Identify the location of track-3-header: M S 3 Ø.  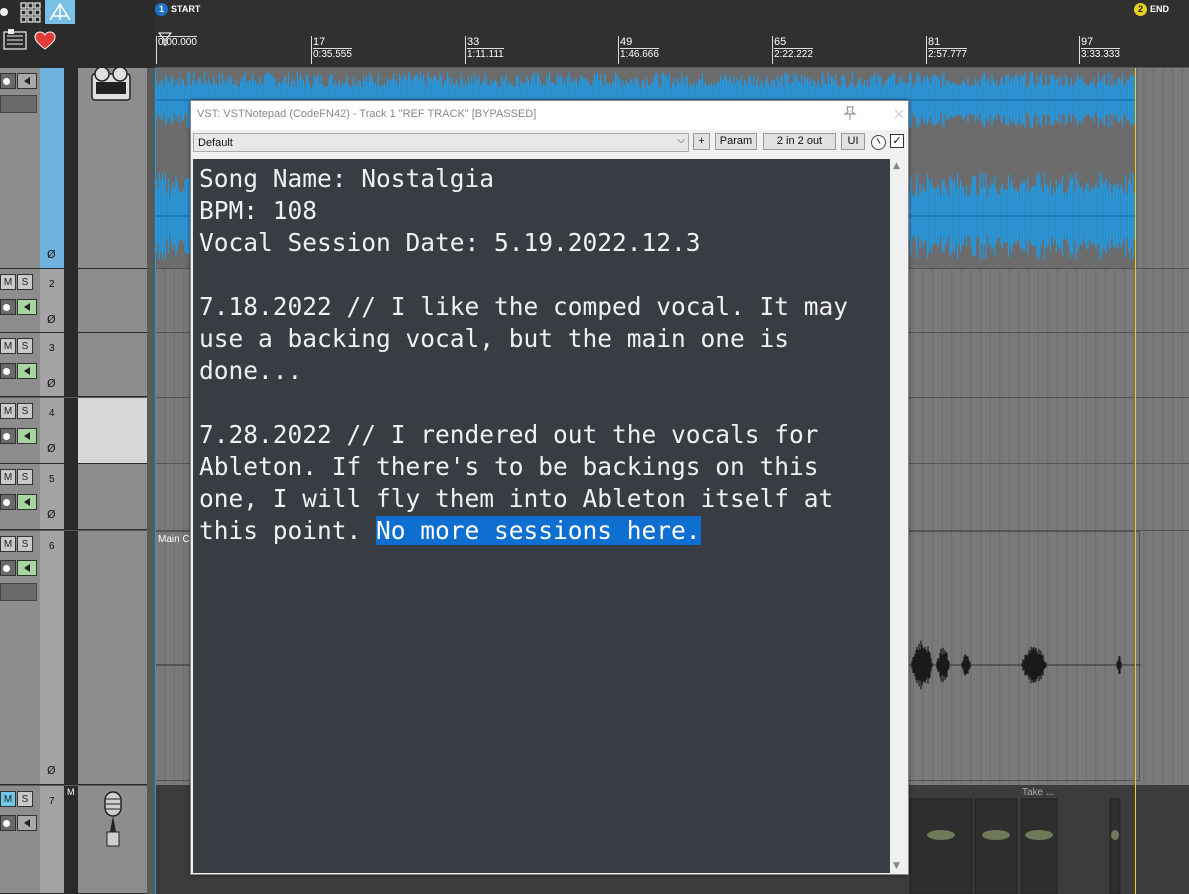
(73, 365).